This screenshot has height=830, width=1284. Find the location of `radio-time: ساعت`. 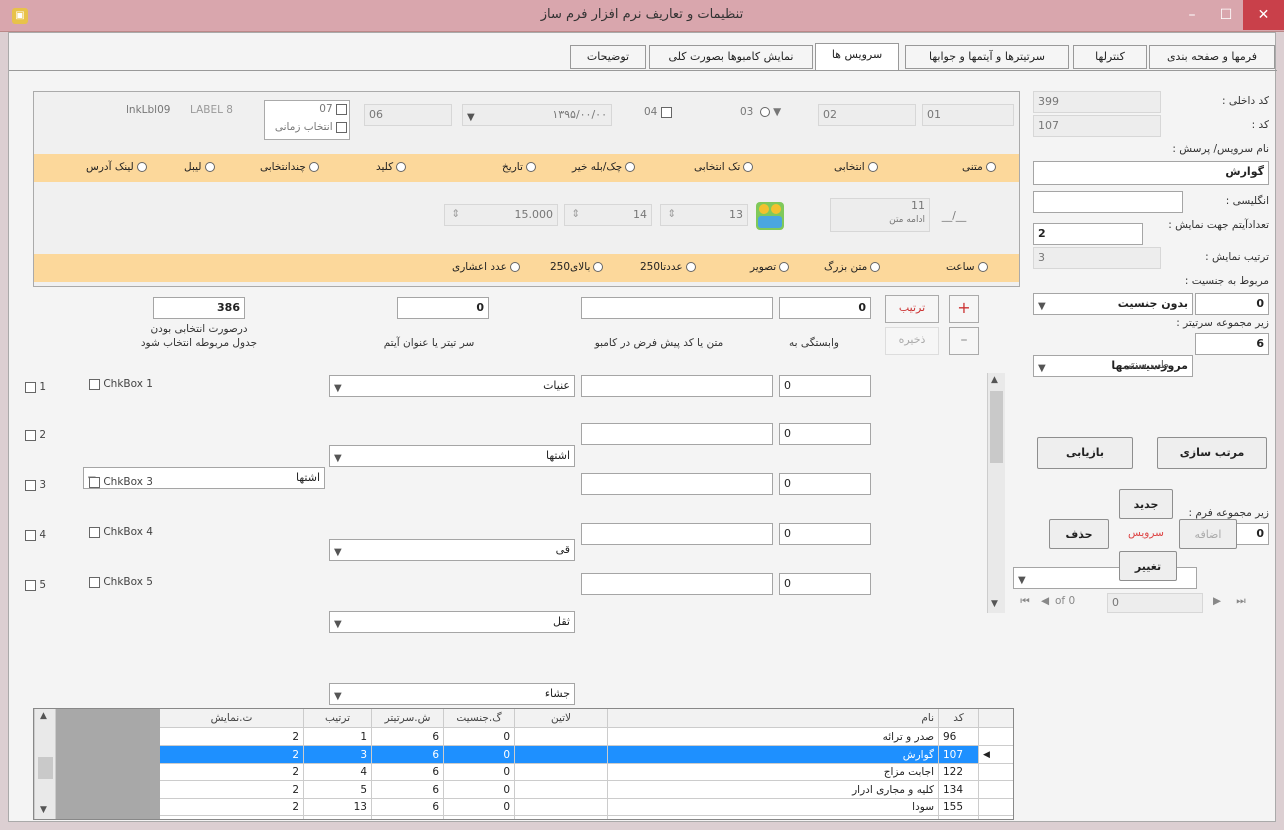

radio-time: ساعت is located at coordinates (967, 267).